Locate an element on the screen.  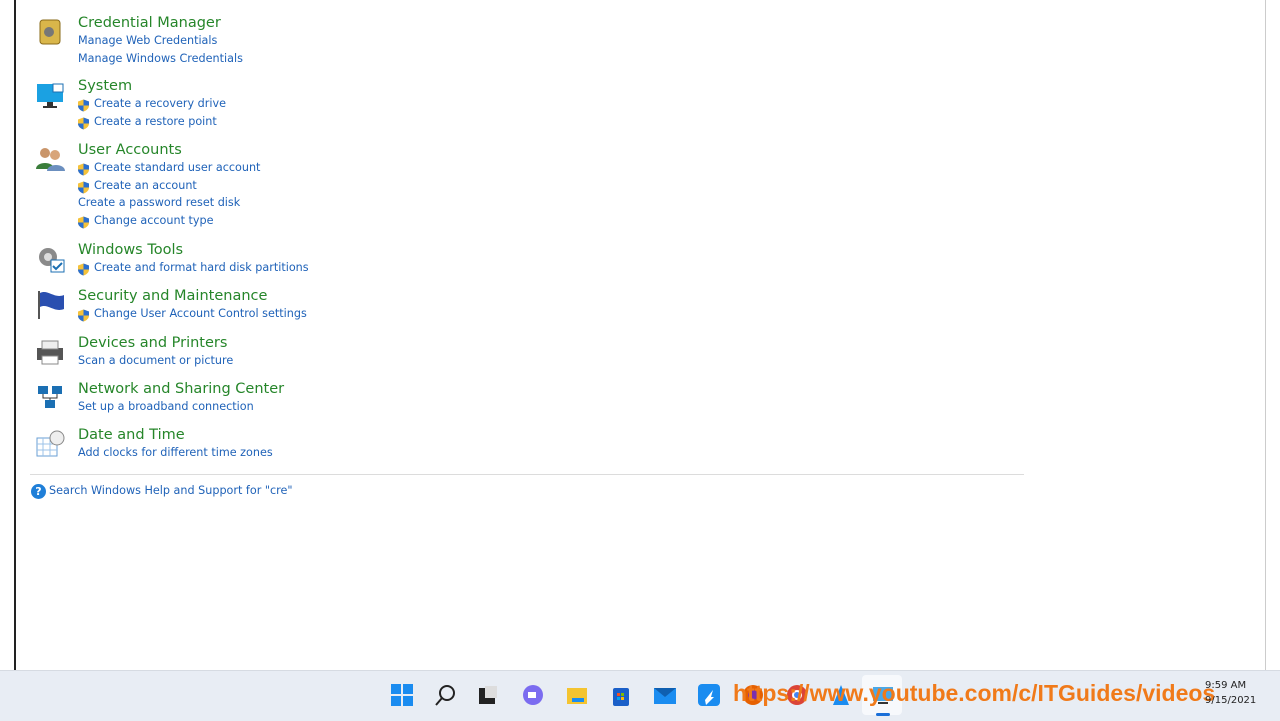
users-icon is located at coordinates (50, 159).